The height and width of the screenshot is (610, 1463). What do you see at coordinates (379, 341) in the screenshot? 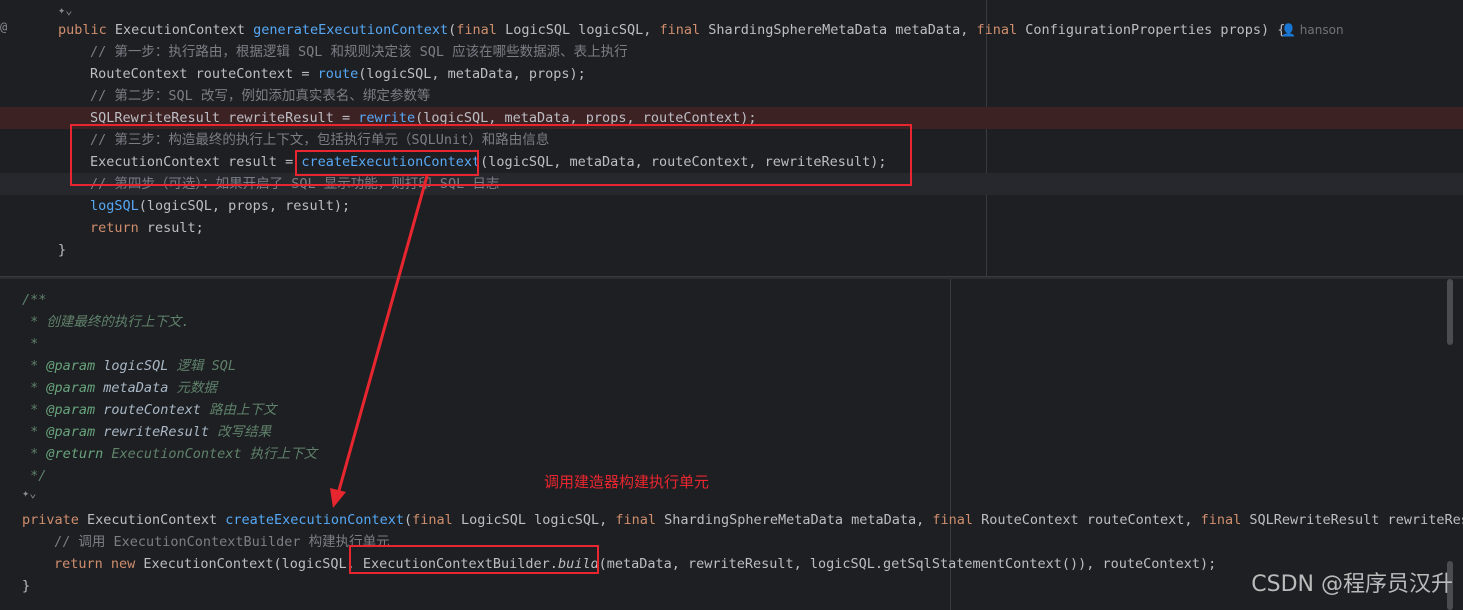
I see `annotation-arrow` at bounding box center [379, 341].